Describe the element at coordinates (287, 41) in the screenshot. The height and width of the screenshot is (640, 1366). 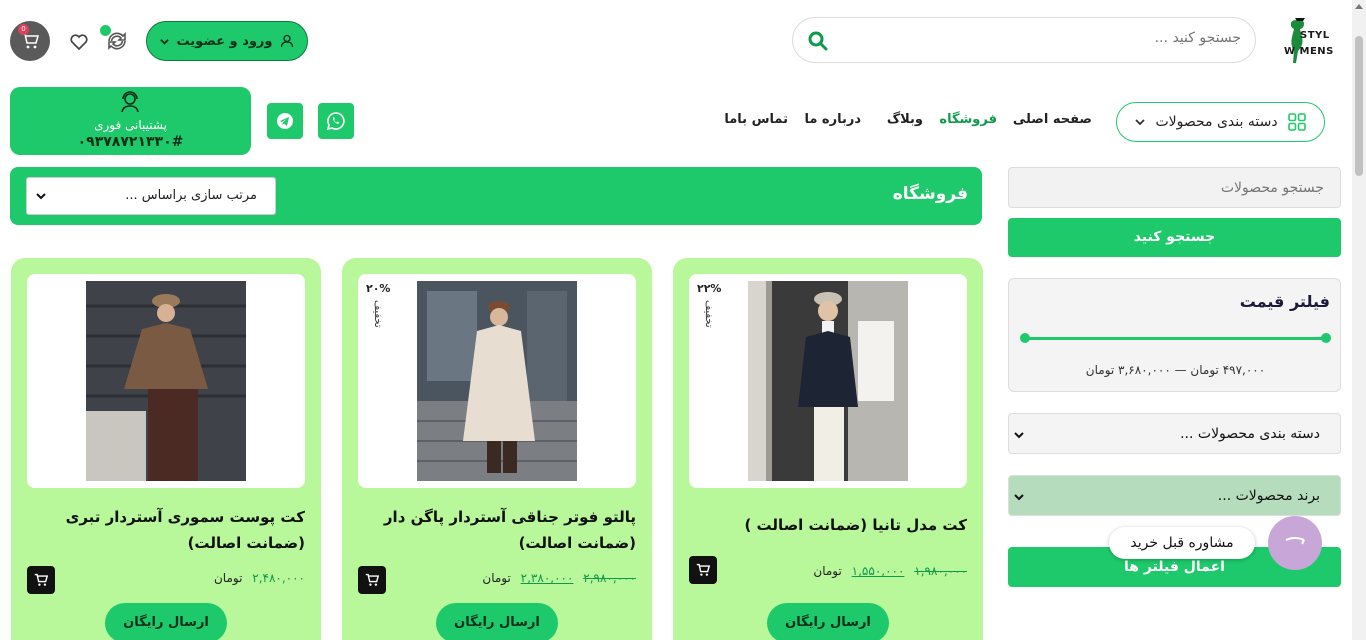
I see `user-icon` at that location.